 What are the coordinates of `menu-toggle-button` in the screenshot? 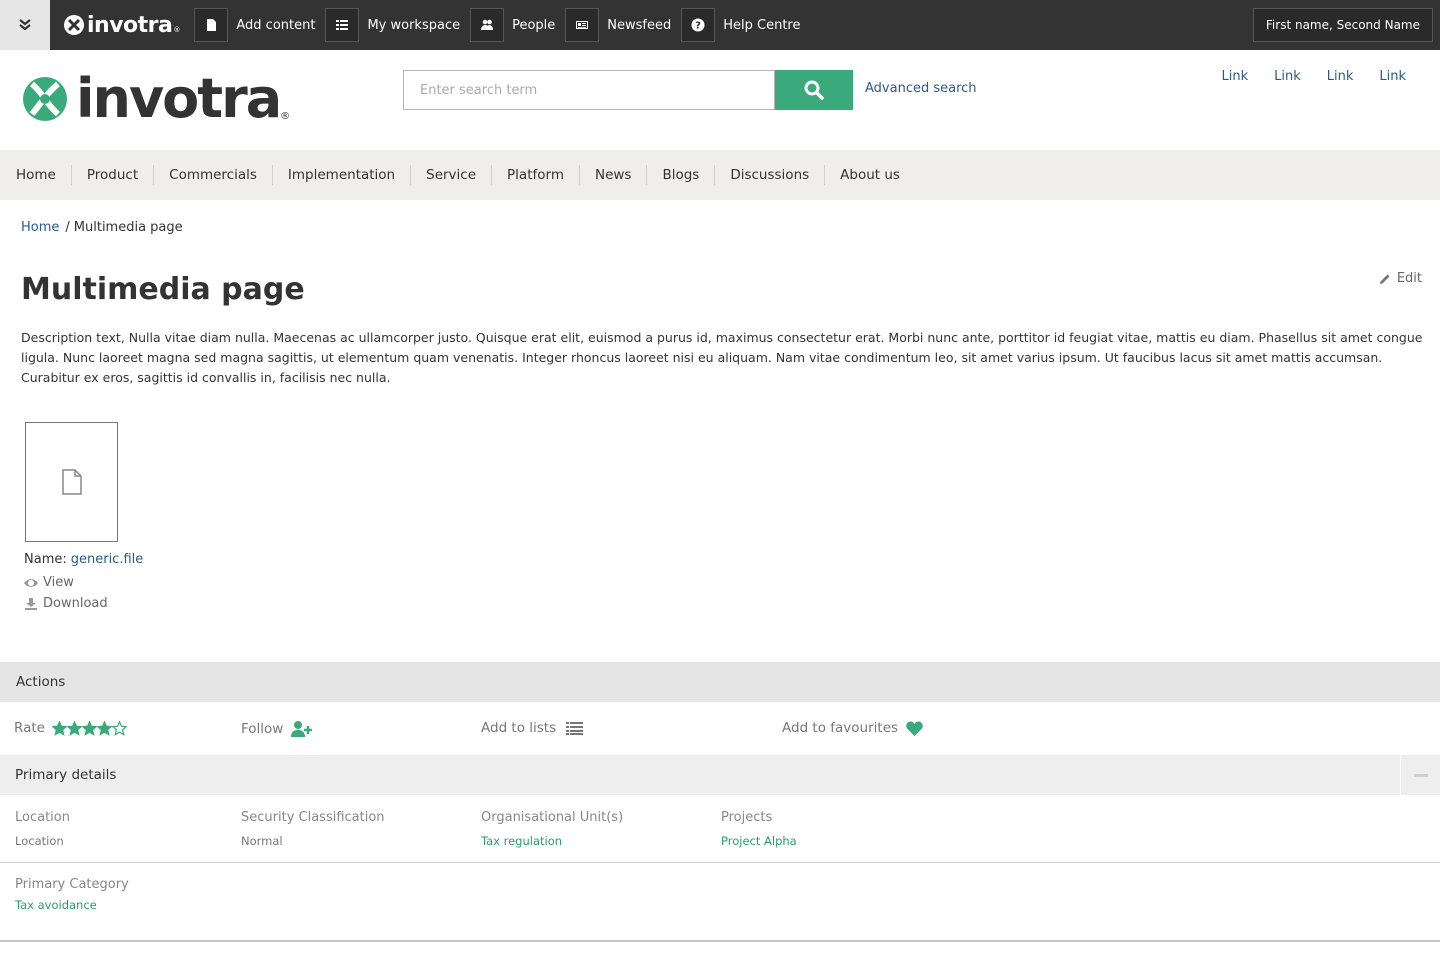 It's located at (25, 25).